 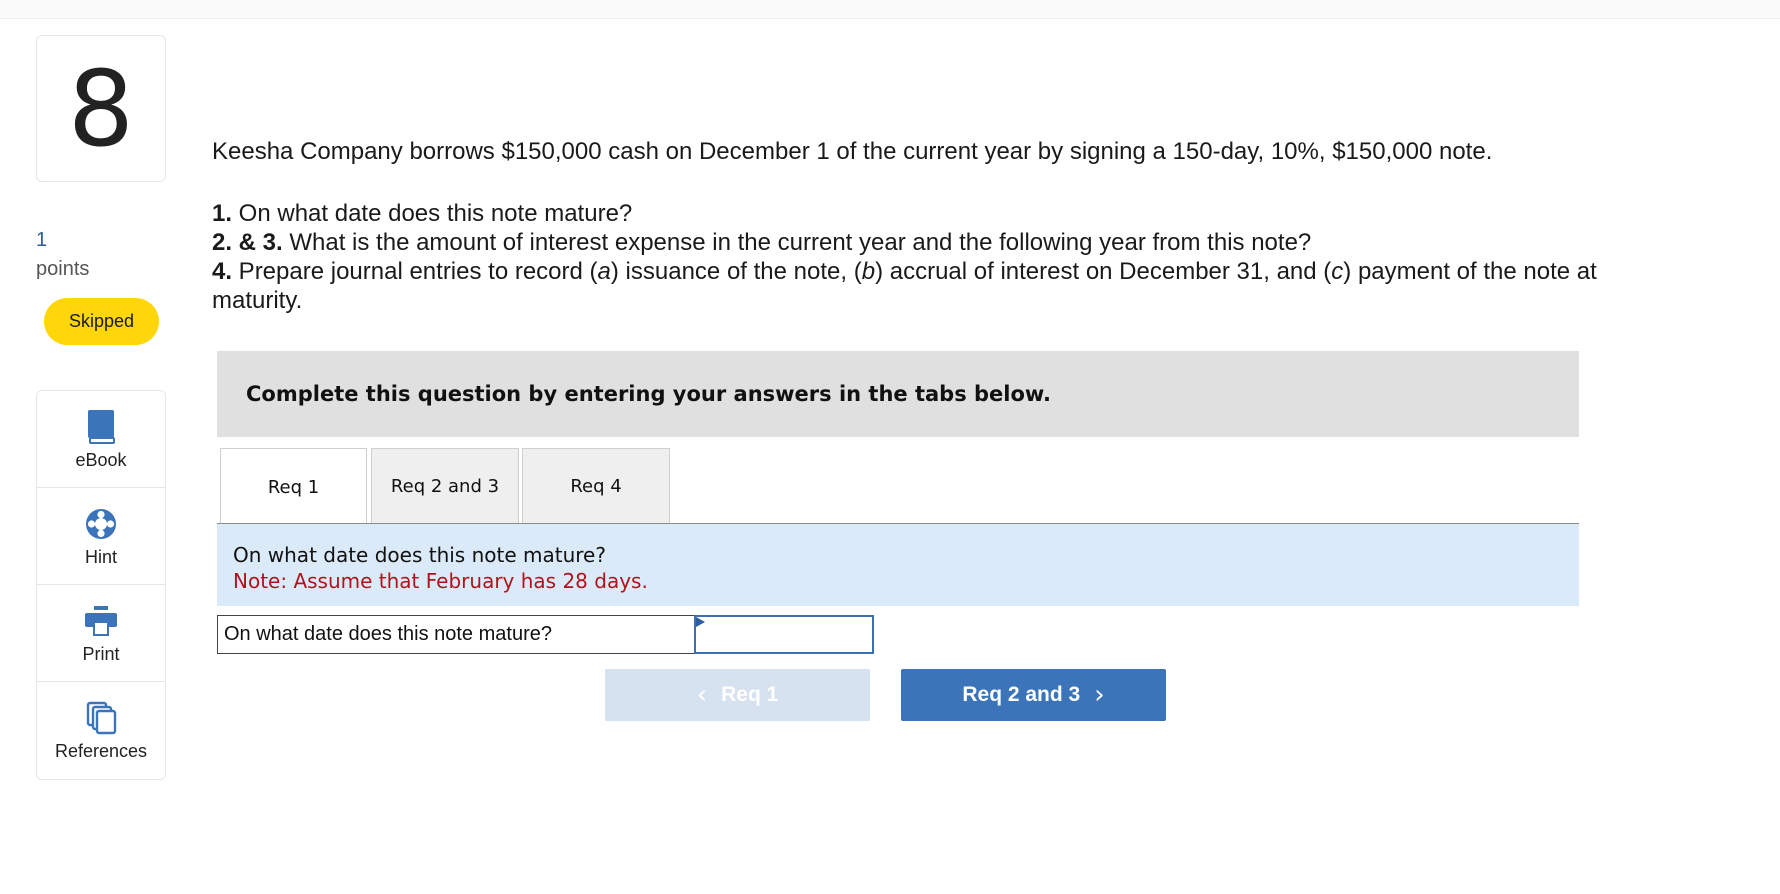 I want to click on tab-req-2-and-3: Req 2 and 3, so click(x=445, y=486).